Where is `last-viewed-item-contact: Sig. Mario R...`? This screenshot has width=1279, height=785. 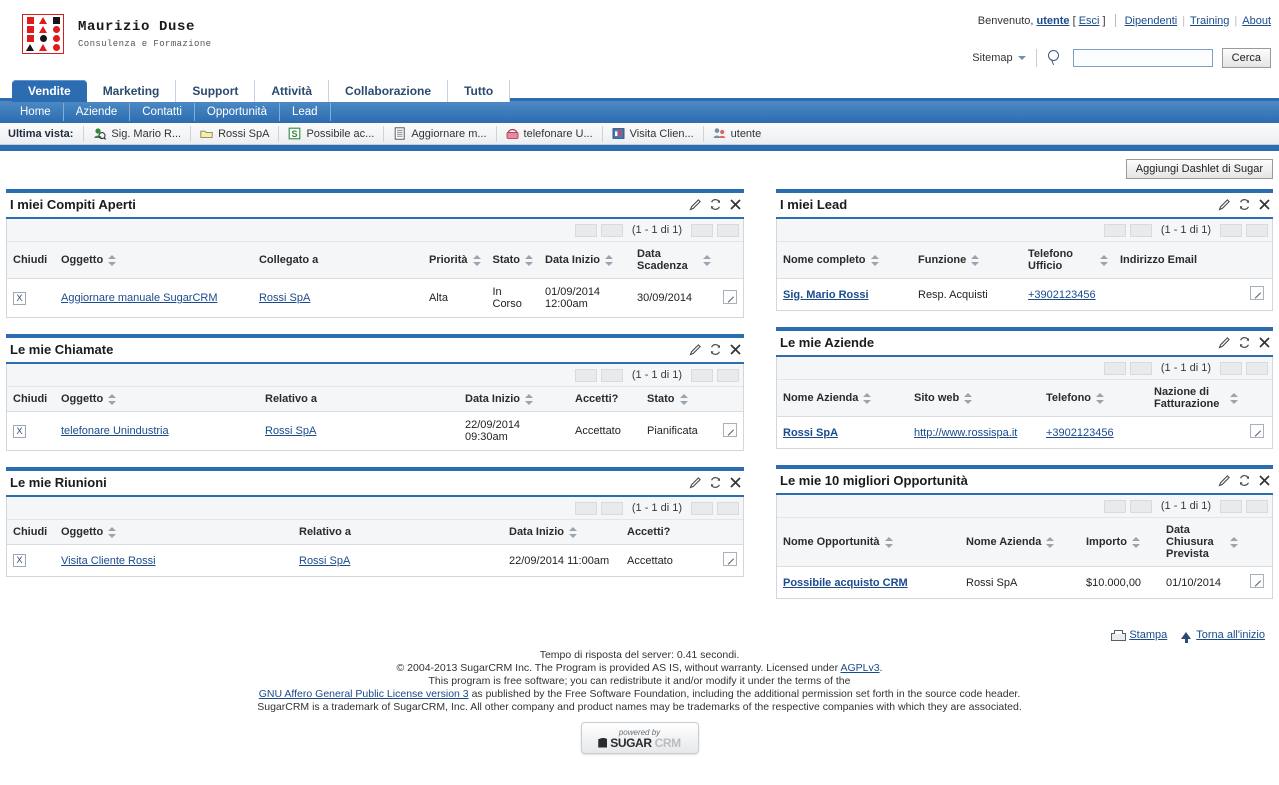 last-viewed-item-contact: Sig. Mario R... is located at coordinates (136, 133).